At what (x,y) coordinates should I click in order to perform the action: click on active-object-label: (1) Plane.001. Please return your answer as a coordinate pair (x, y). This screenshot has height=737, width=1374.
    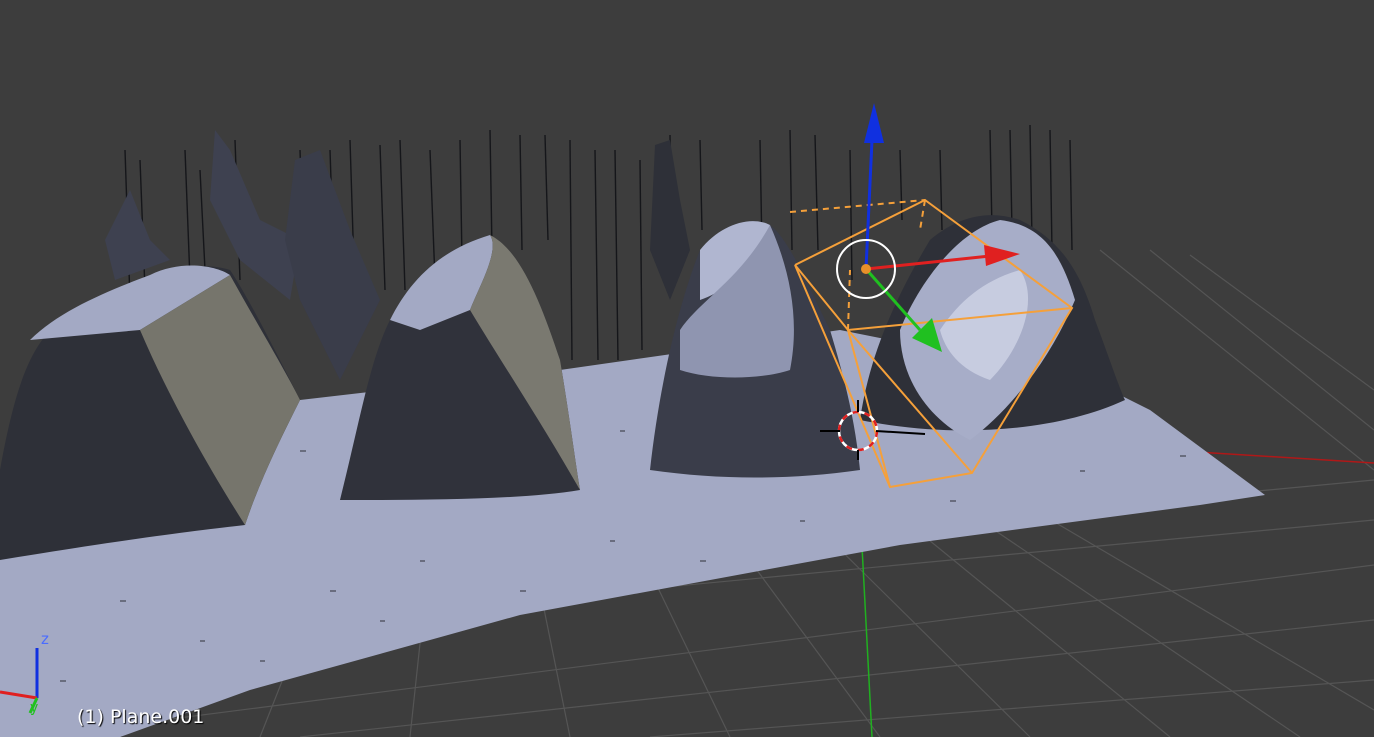
    Looking at the image, I should click on (141, 717).